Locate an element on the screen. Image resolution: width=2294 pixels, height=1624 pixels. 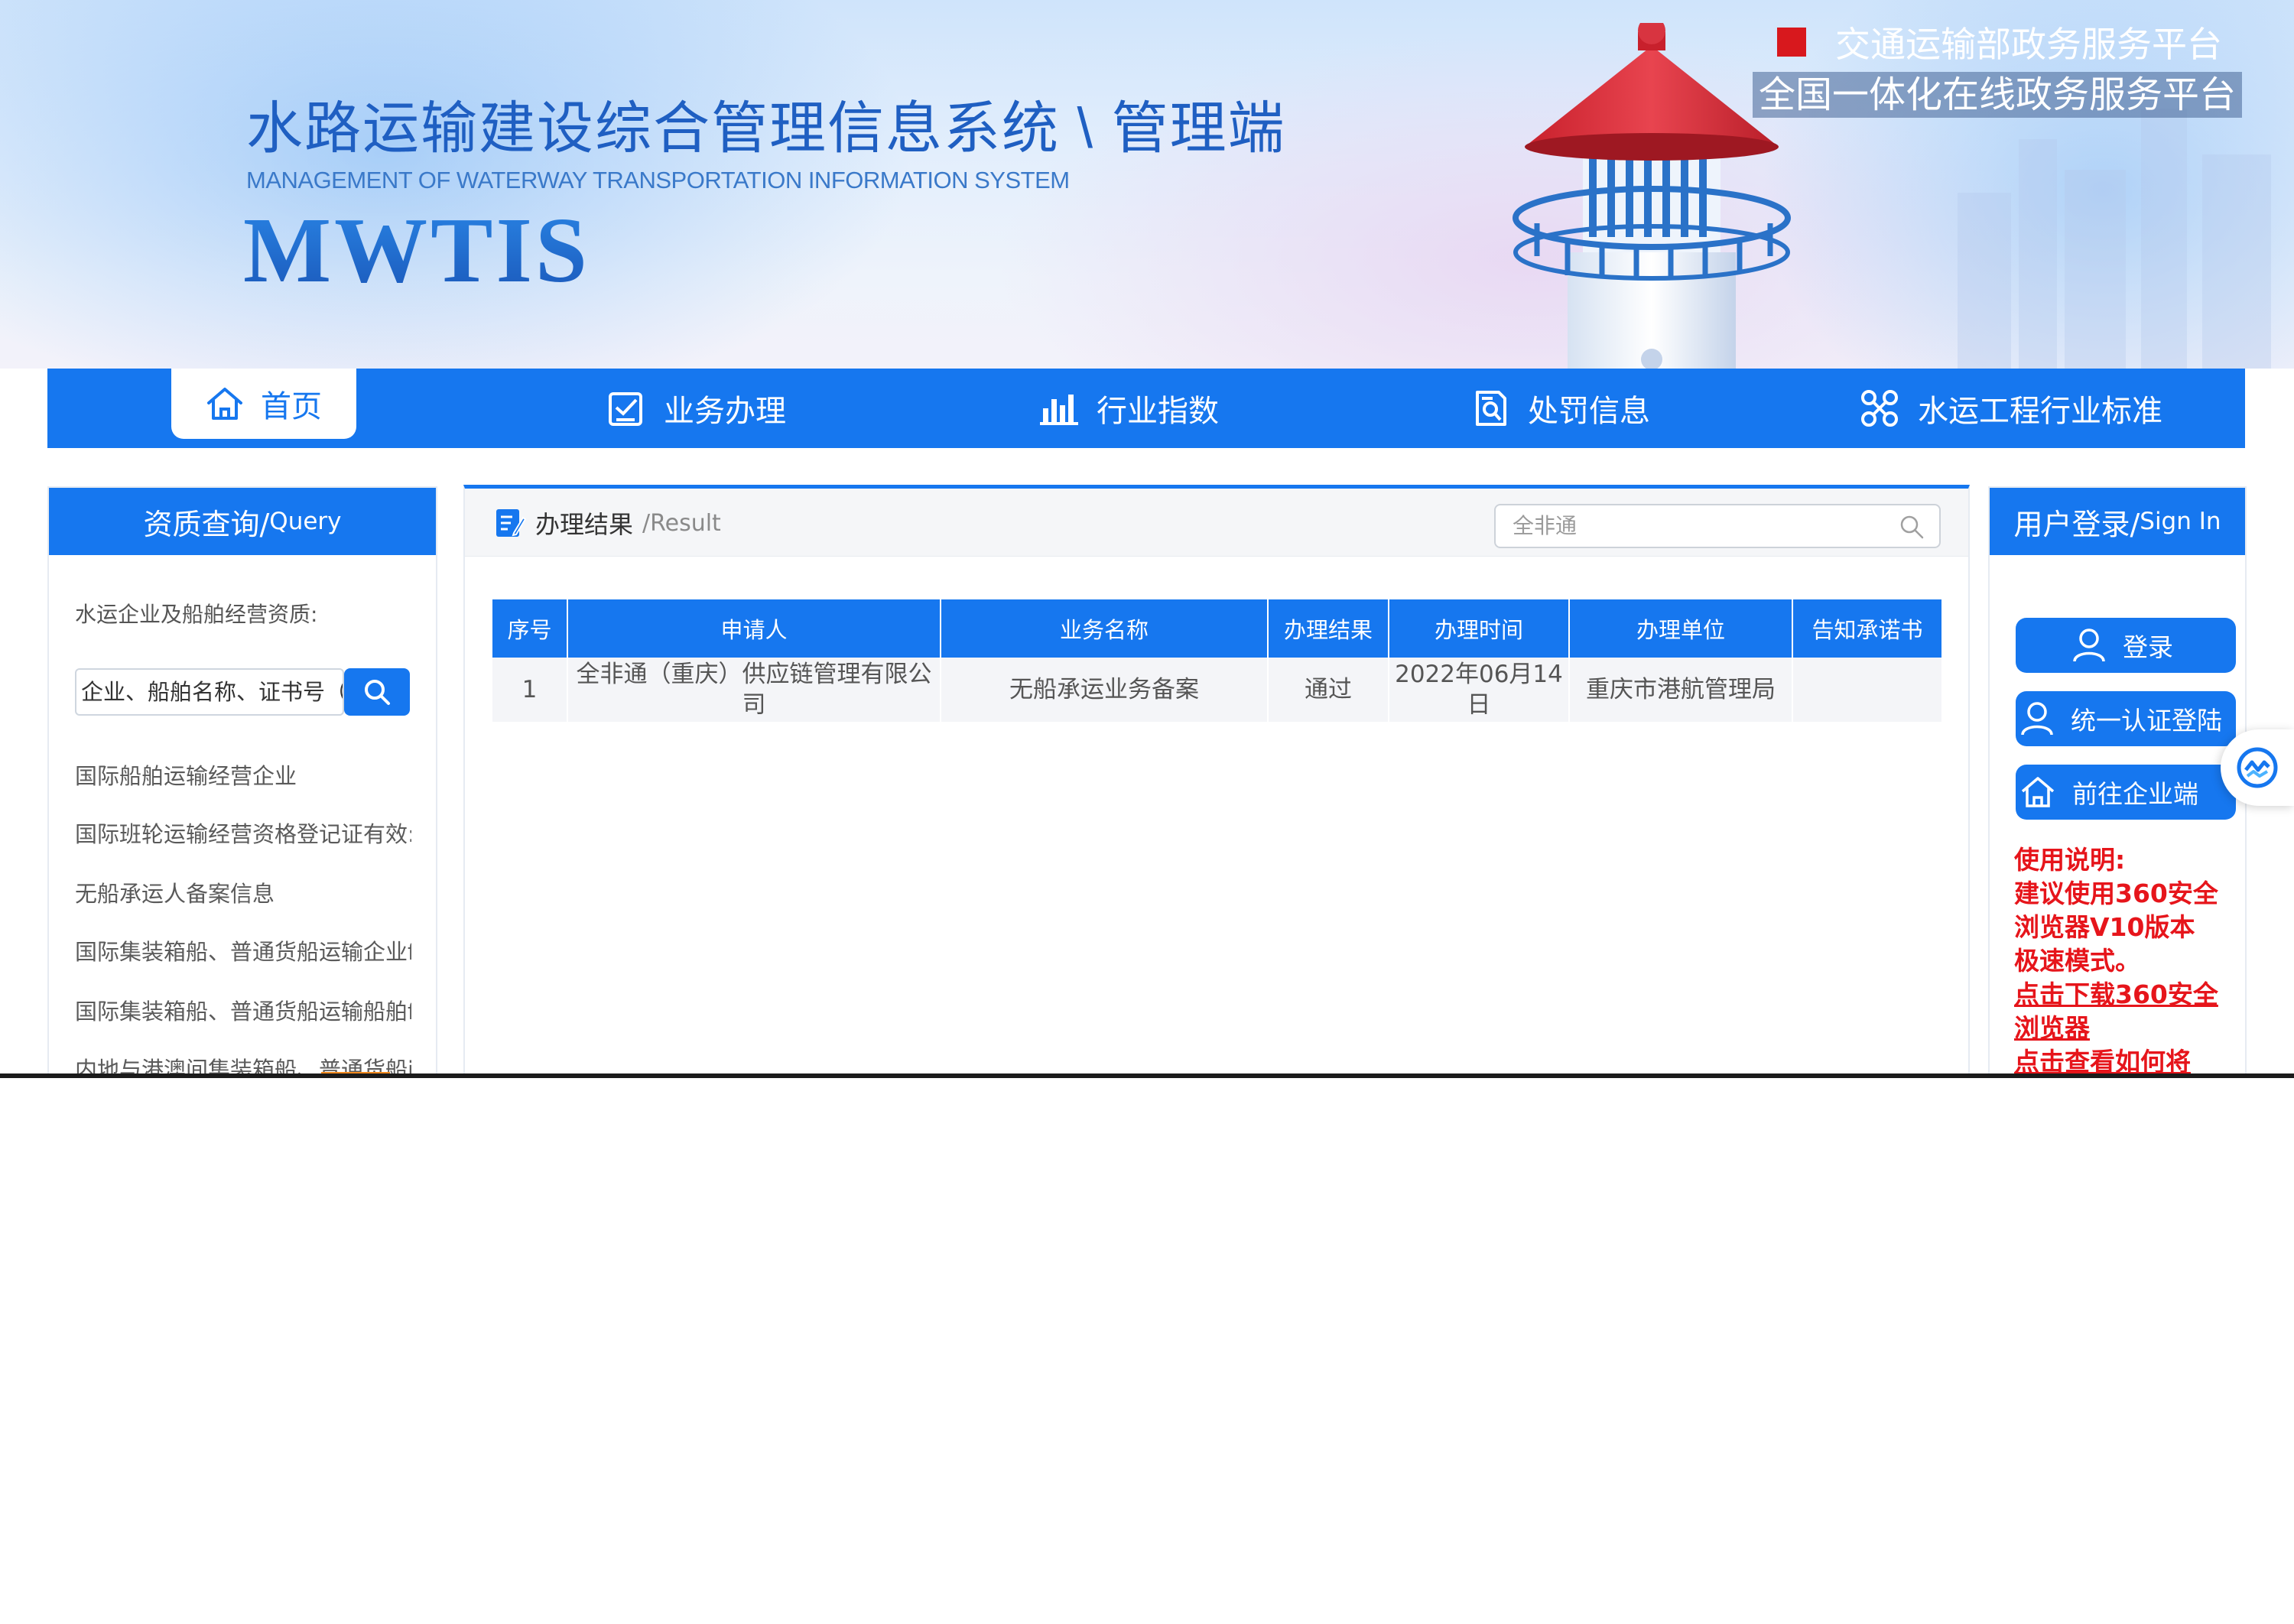
go-enterprise-button: 前往企业端 is located at coordinates (2126, 792).